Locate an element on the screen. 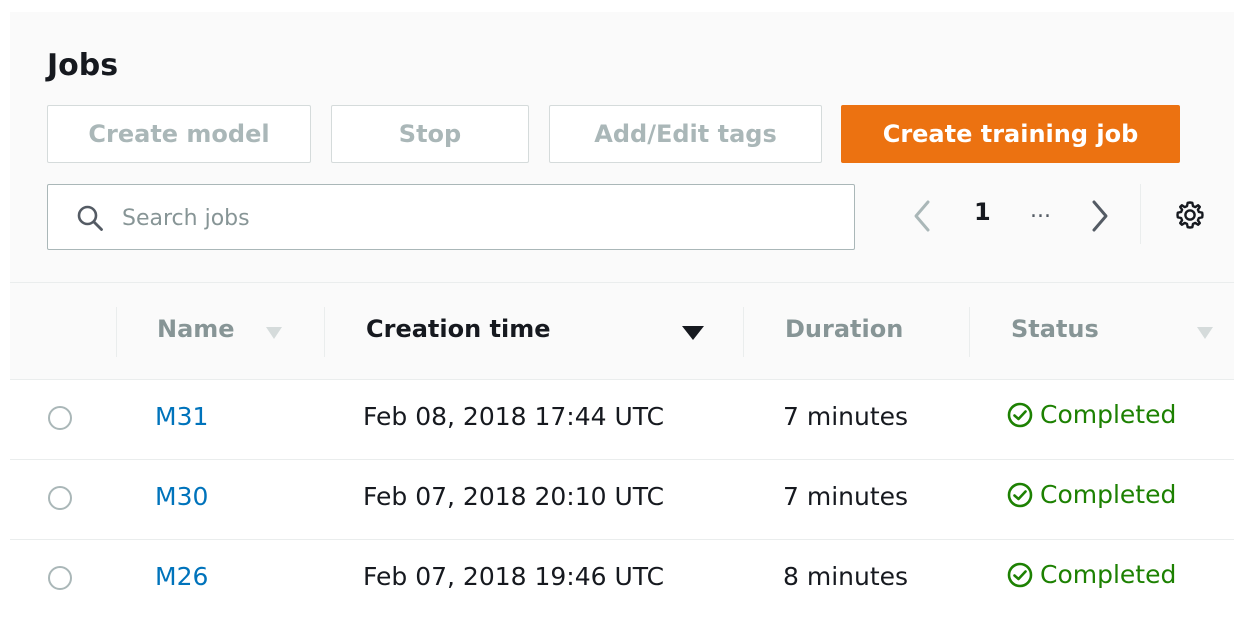  search-box is located at coordinates (451, 217).